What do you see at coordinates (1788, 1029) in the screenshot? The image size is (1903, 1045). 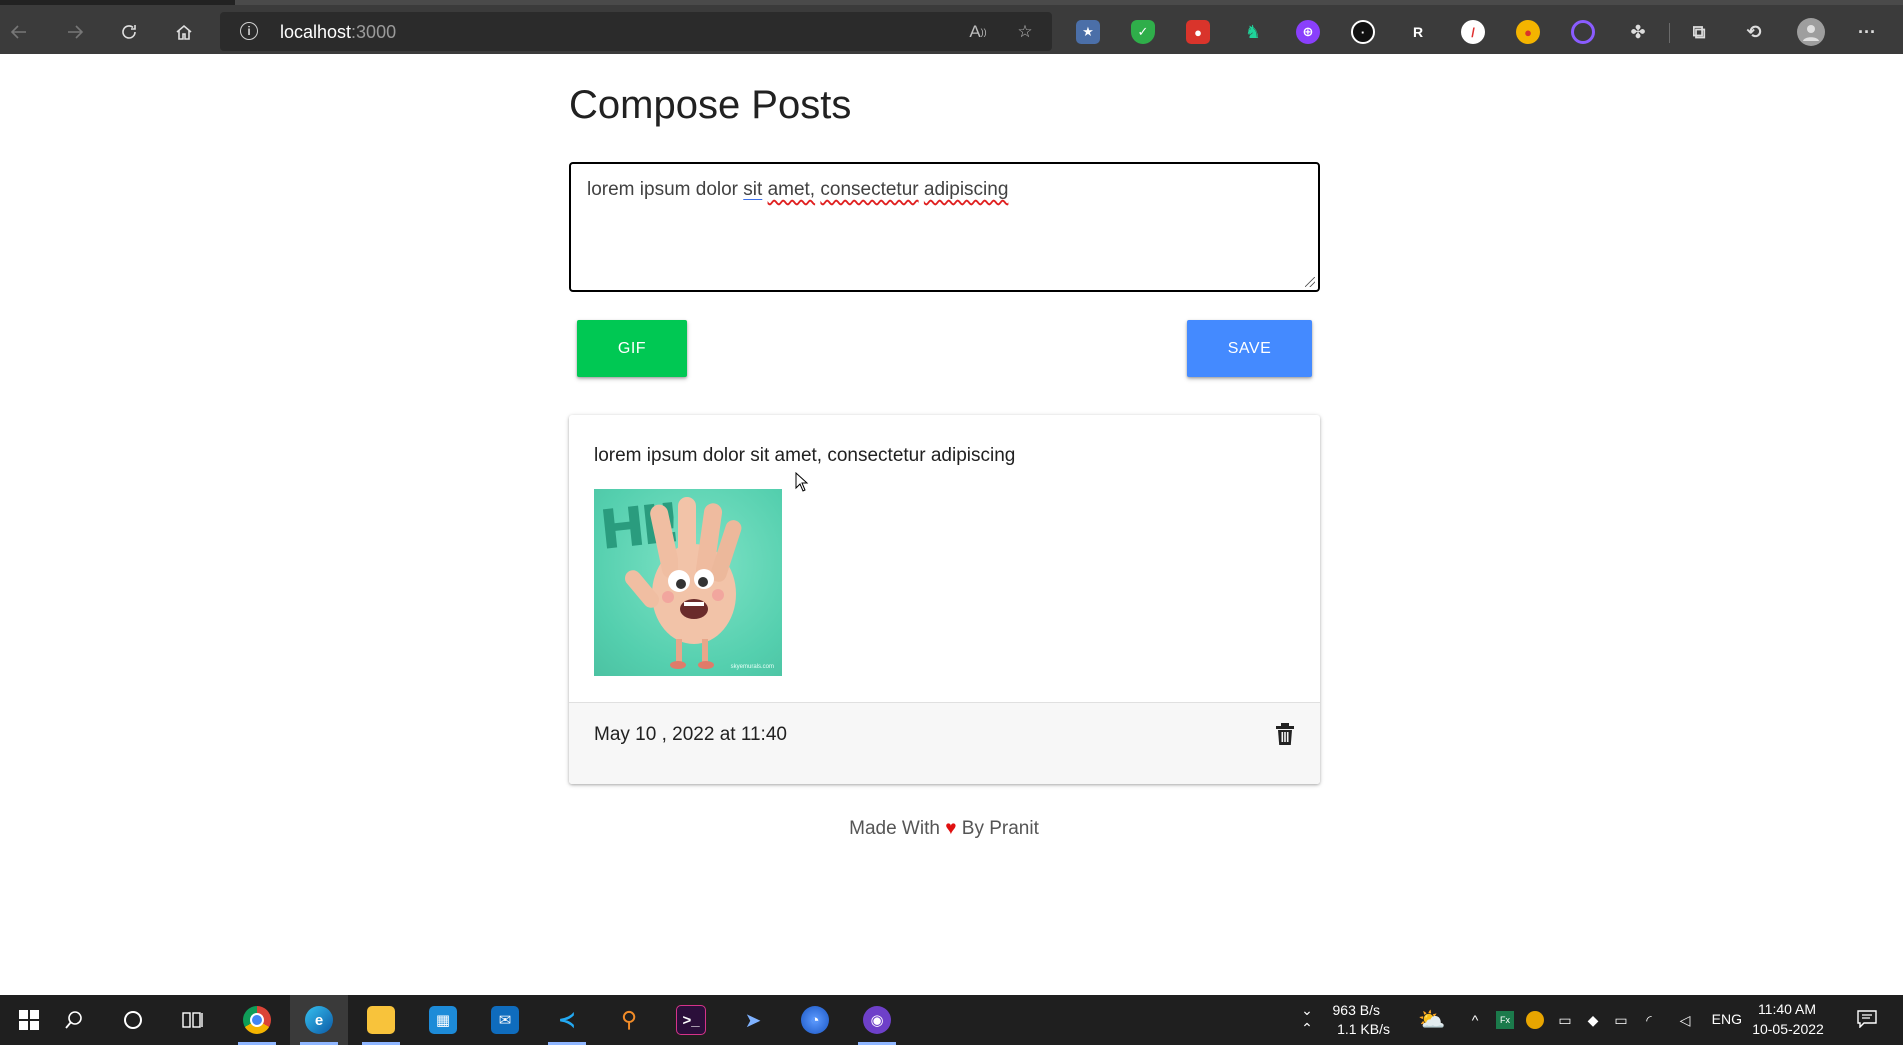 I see `clock-date: 10-05-2022` at bounding box center [1788, 1029].